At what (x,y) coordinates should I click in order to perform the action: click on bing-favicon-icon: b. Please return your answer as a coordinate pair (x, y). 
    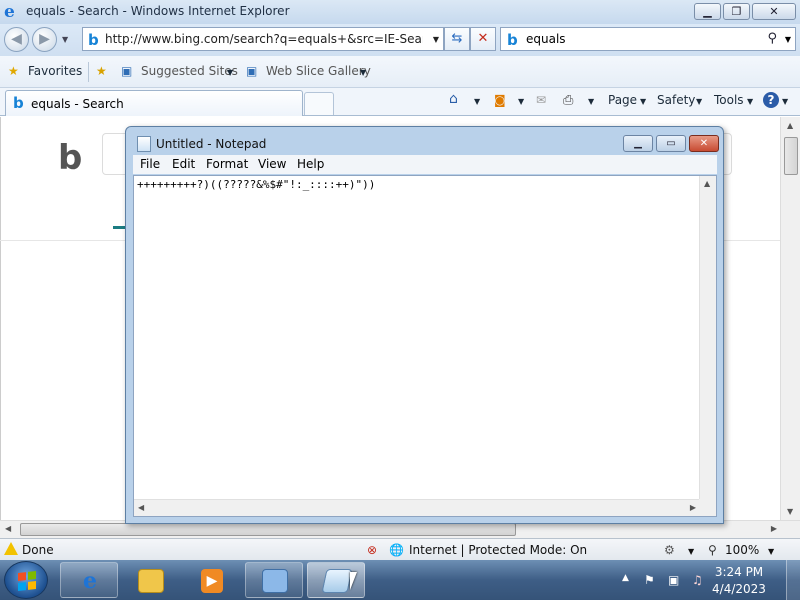
    Looking at the image, I should click on (93, 40).